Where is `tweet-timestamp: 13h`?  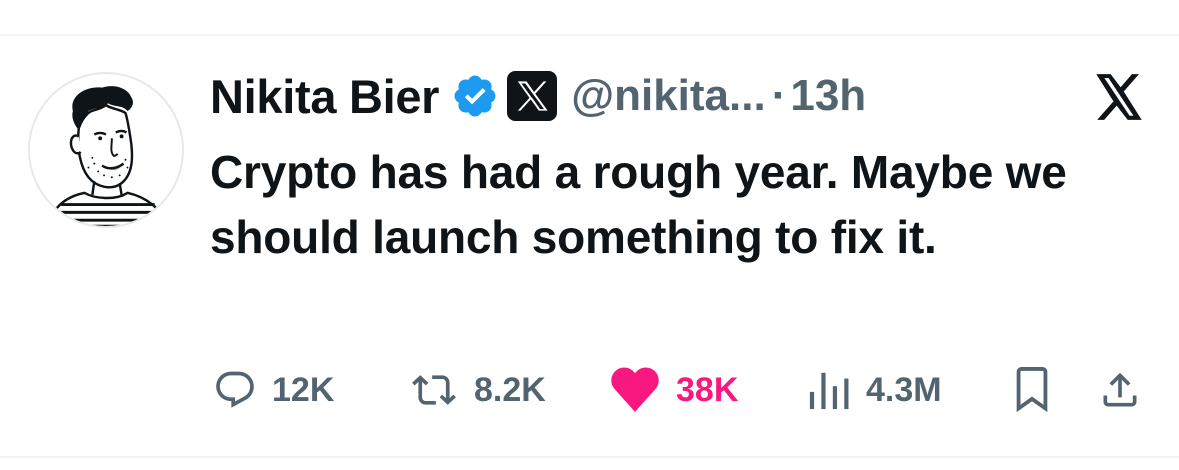
tweet-timestamp: 13h is located at coordinates (828, 96).